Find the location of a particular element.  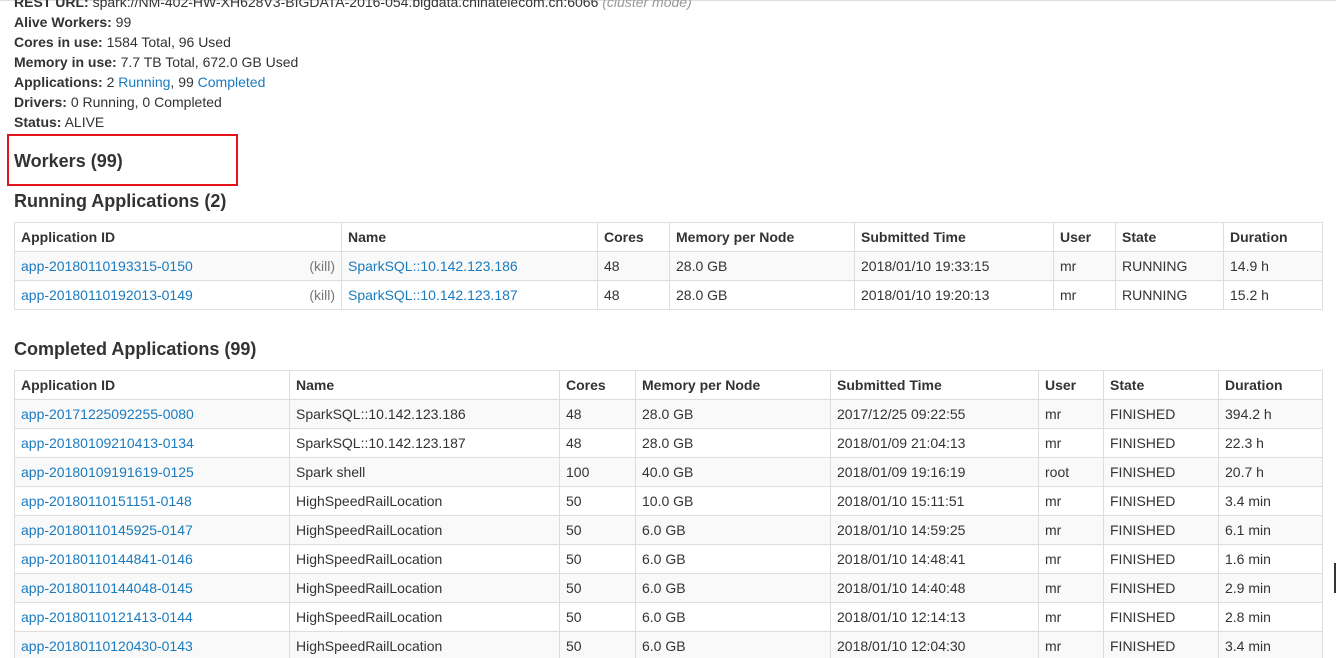

app-id-link: app-20171225092255-0080 is located at coordinates (107, 414).